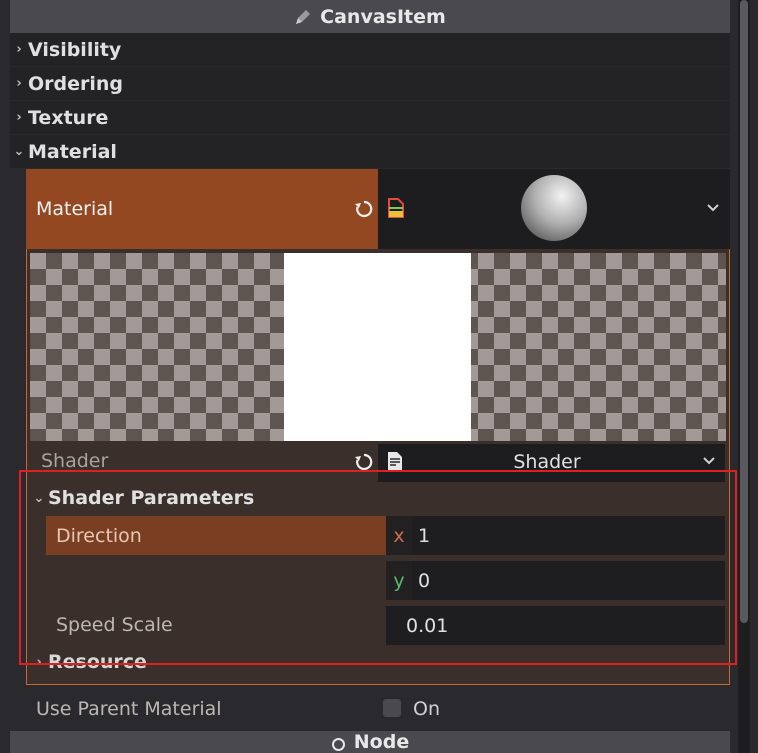 The width and height of the screenshot is (758, 753). What do you see at coordinates (97, 662) in the screenshot?
I see `category-label: Resource` at bounding box center [97, 662].